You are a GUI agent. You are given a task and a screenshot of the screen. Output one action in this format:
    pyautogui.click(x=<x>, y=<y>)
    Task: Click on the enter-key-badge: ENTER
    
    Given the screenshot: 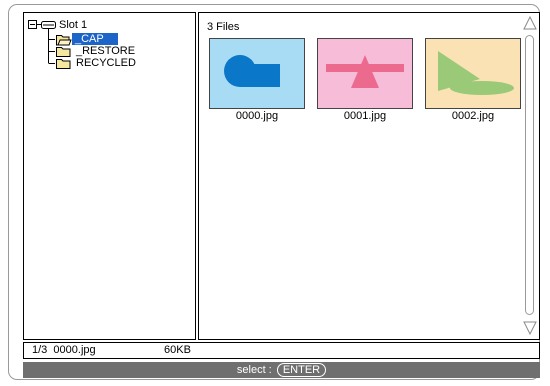 What is the action you would take?
    pyautogui.click(x=301, y=370)
    